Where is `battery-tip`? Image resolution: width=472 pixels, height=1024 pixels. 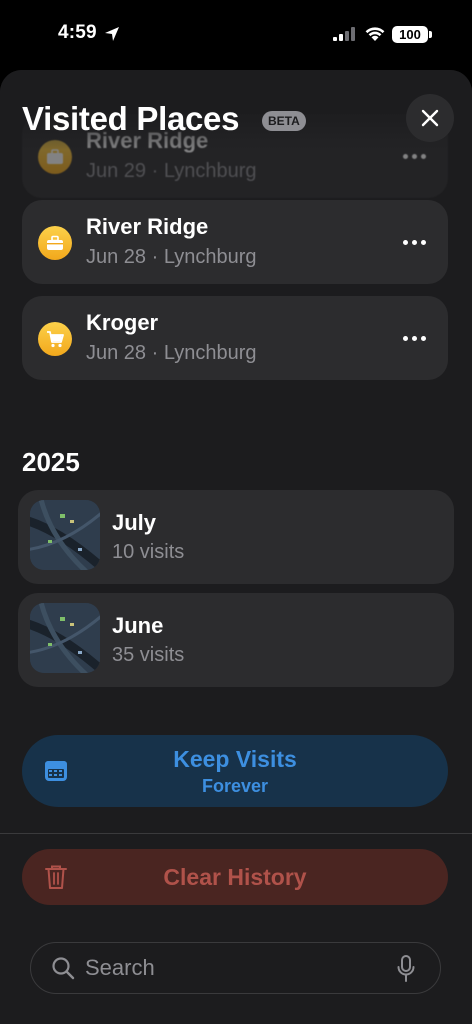 battery-tip is located at coordinates (430, 34).